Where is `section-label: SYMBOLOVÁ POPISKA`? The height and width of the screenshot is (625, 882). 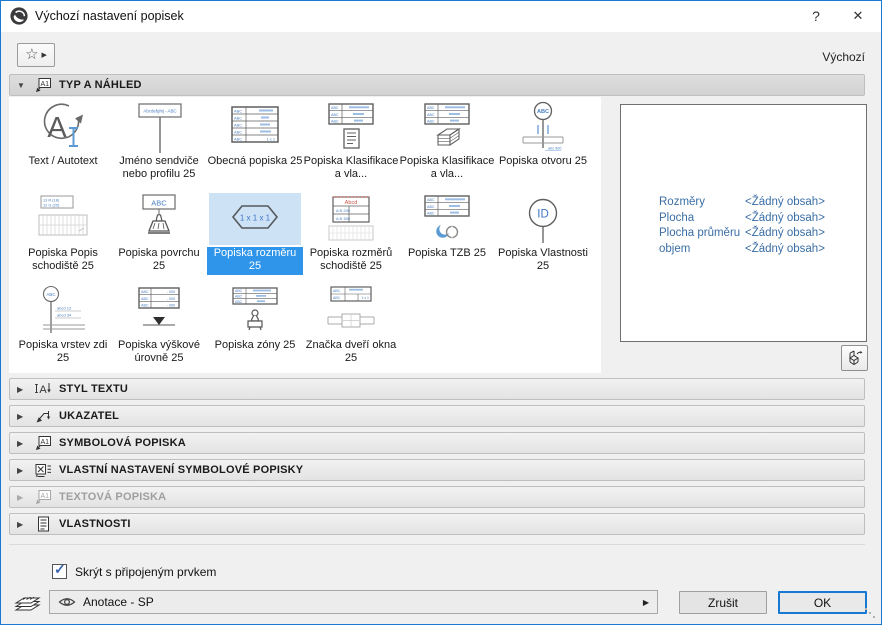
section-label: SYMBOLOVÁ POPISKA is located at coordinates (122, 443).